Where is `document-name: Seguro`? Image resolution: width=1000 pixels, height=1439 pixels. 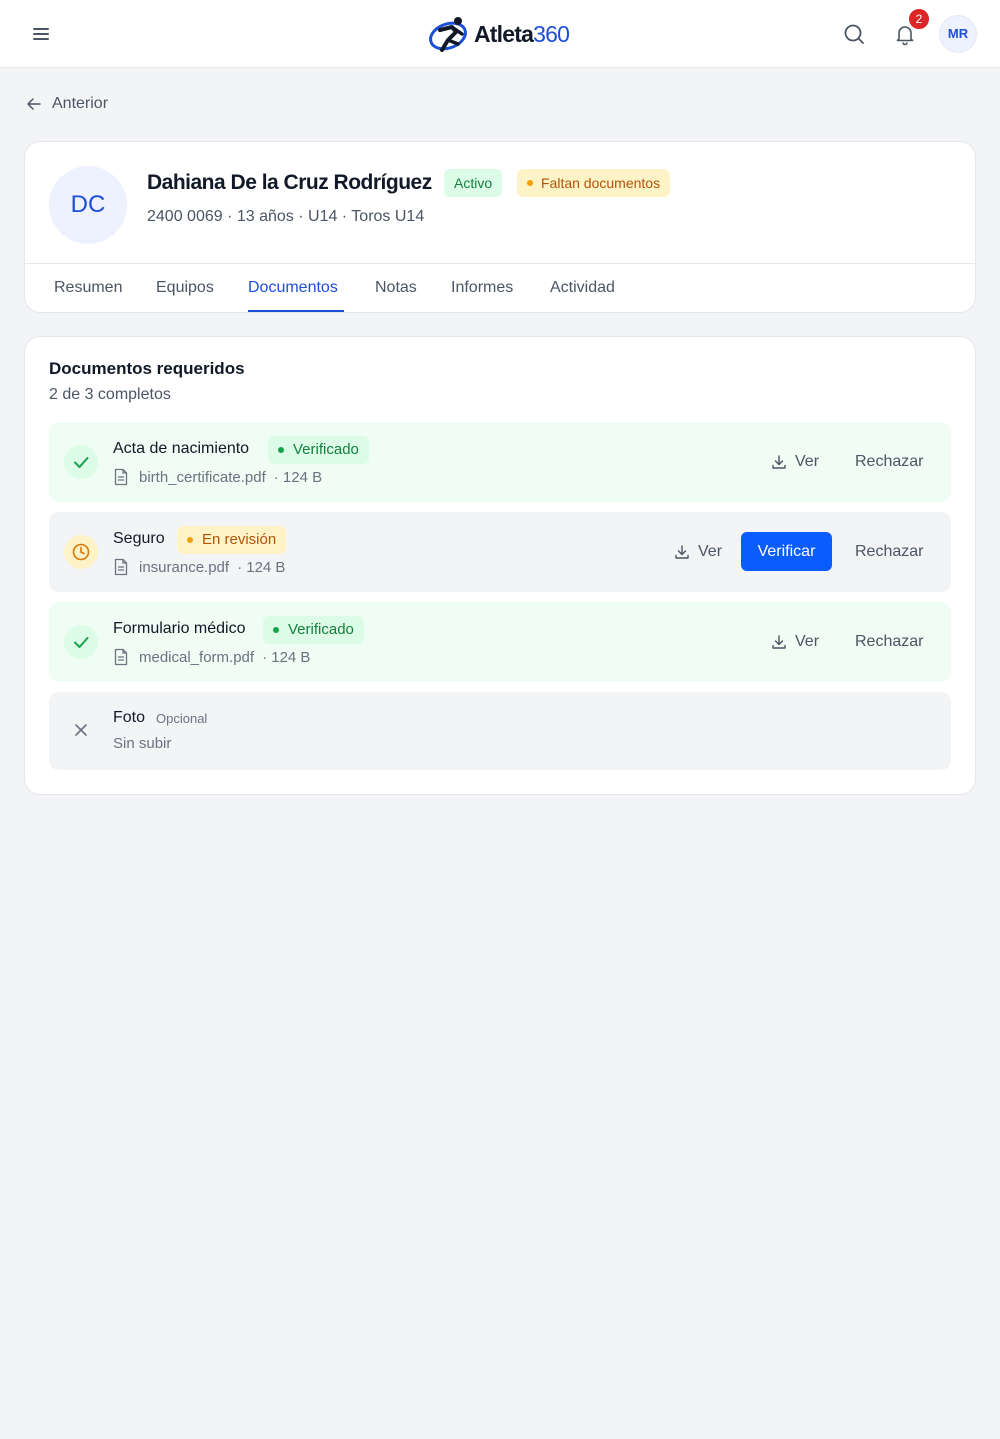
document-name: Seguro is located at coordinates (139, 538).